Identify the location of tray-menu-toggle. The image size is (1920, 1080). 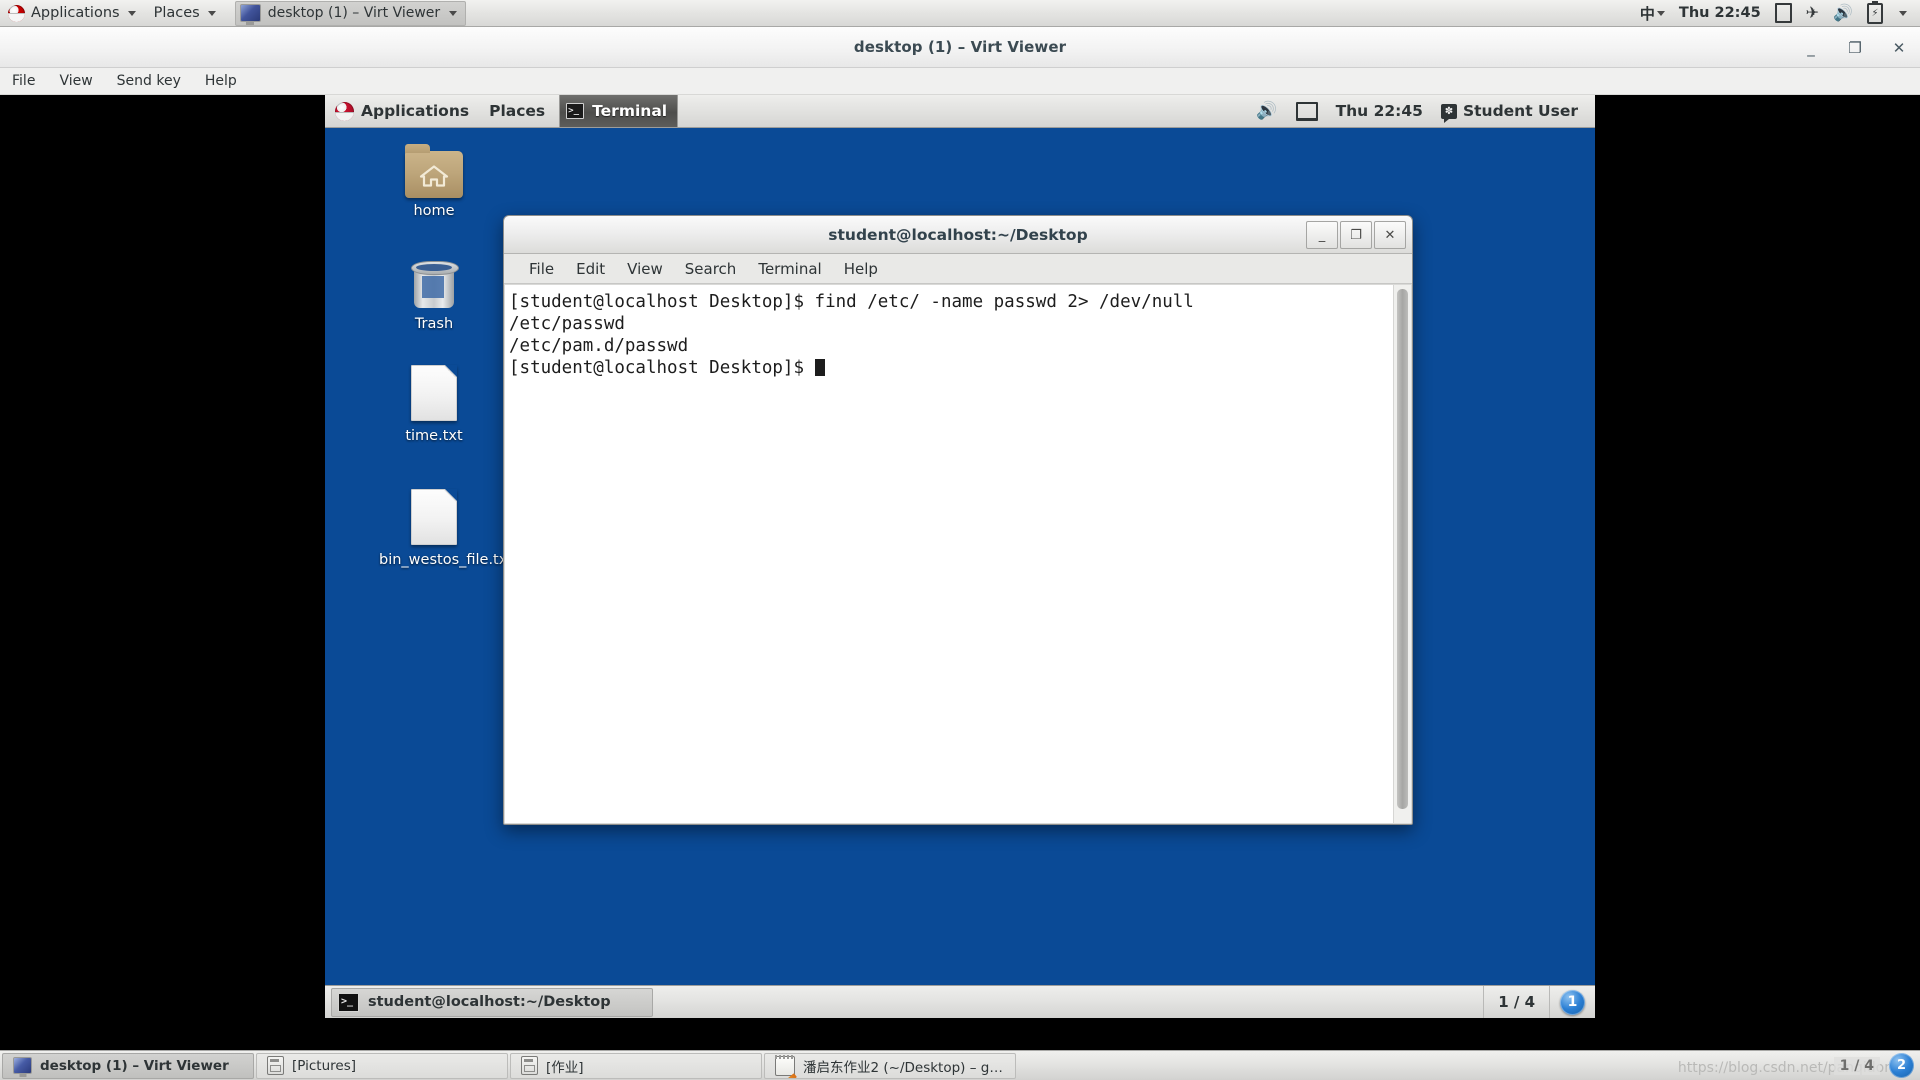
(1902, 13).